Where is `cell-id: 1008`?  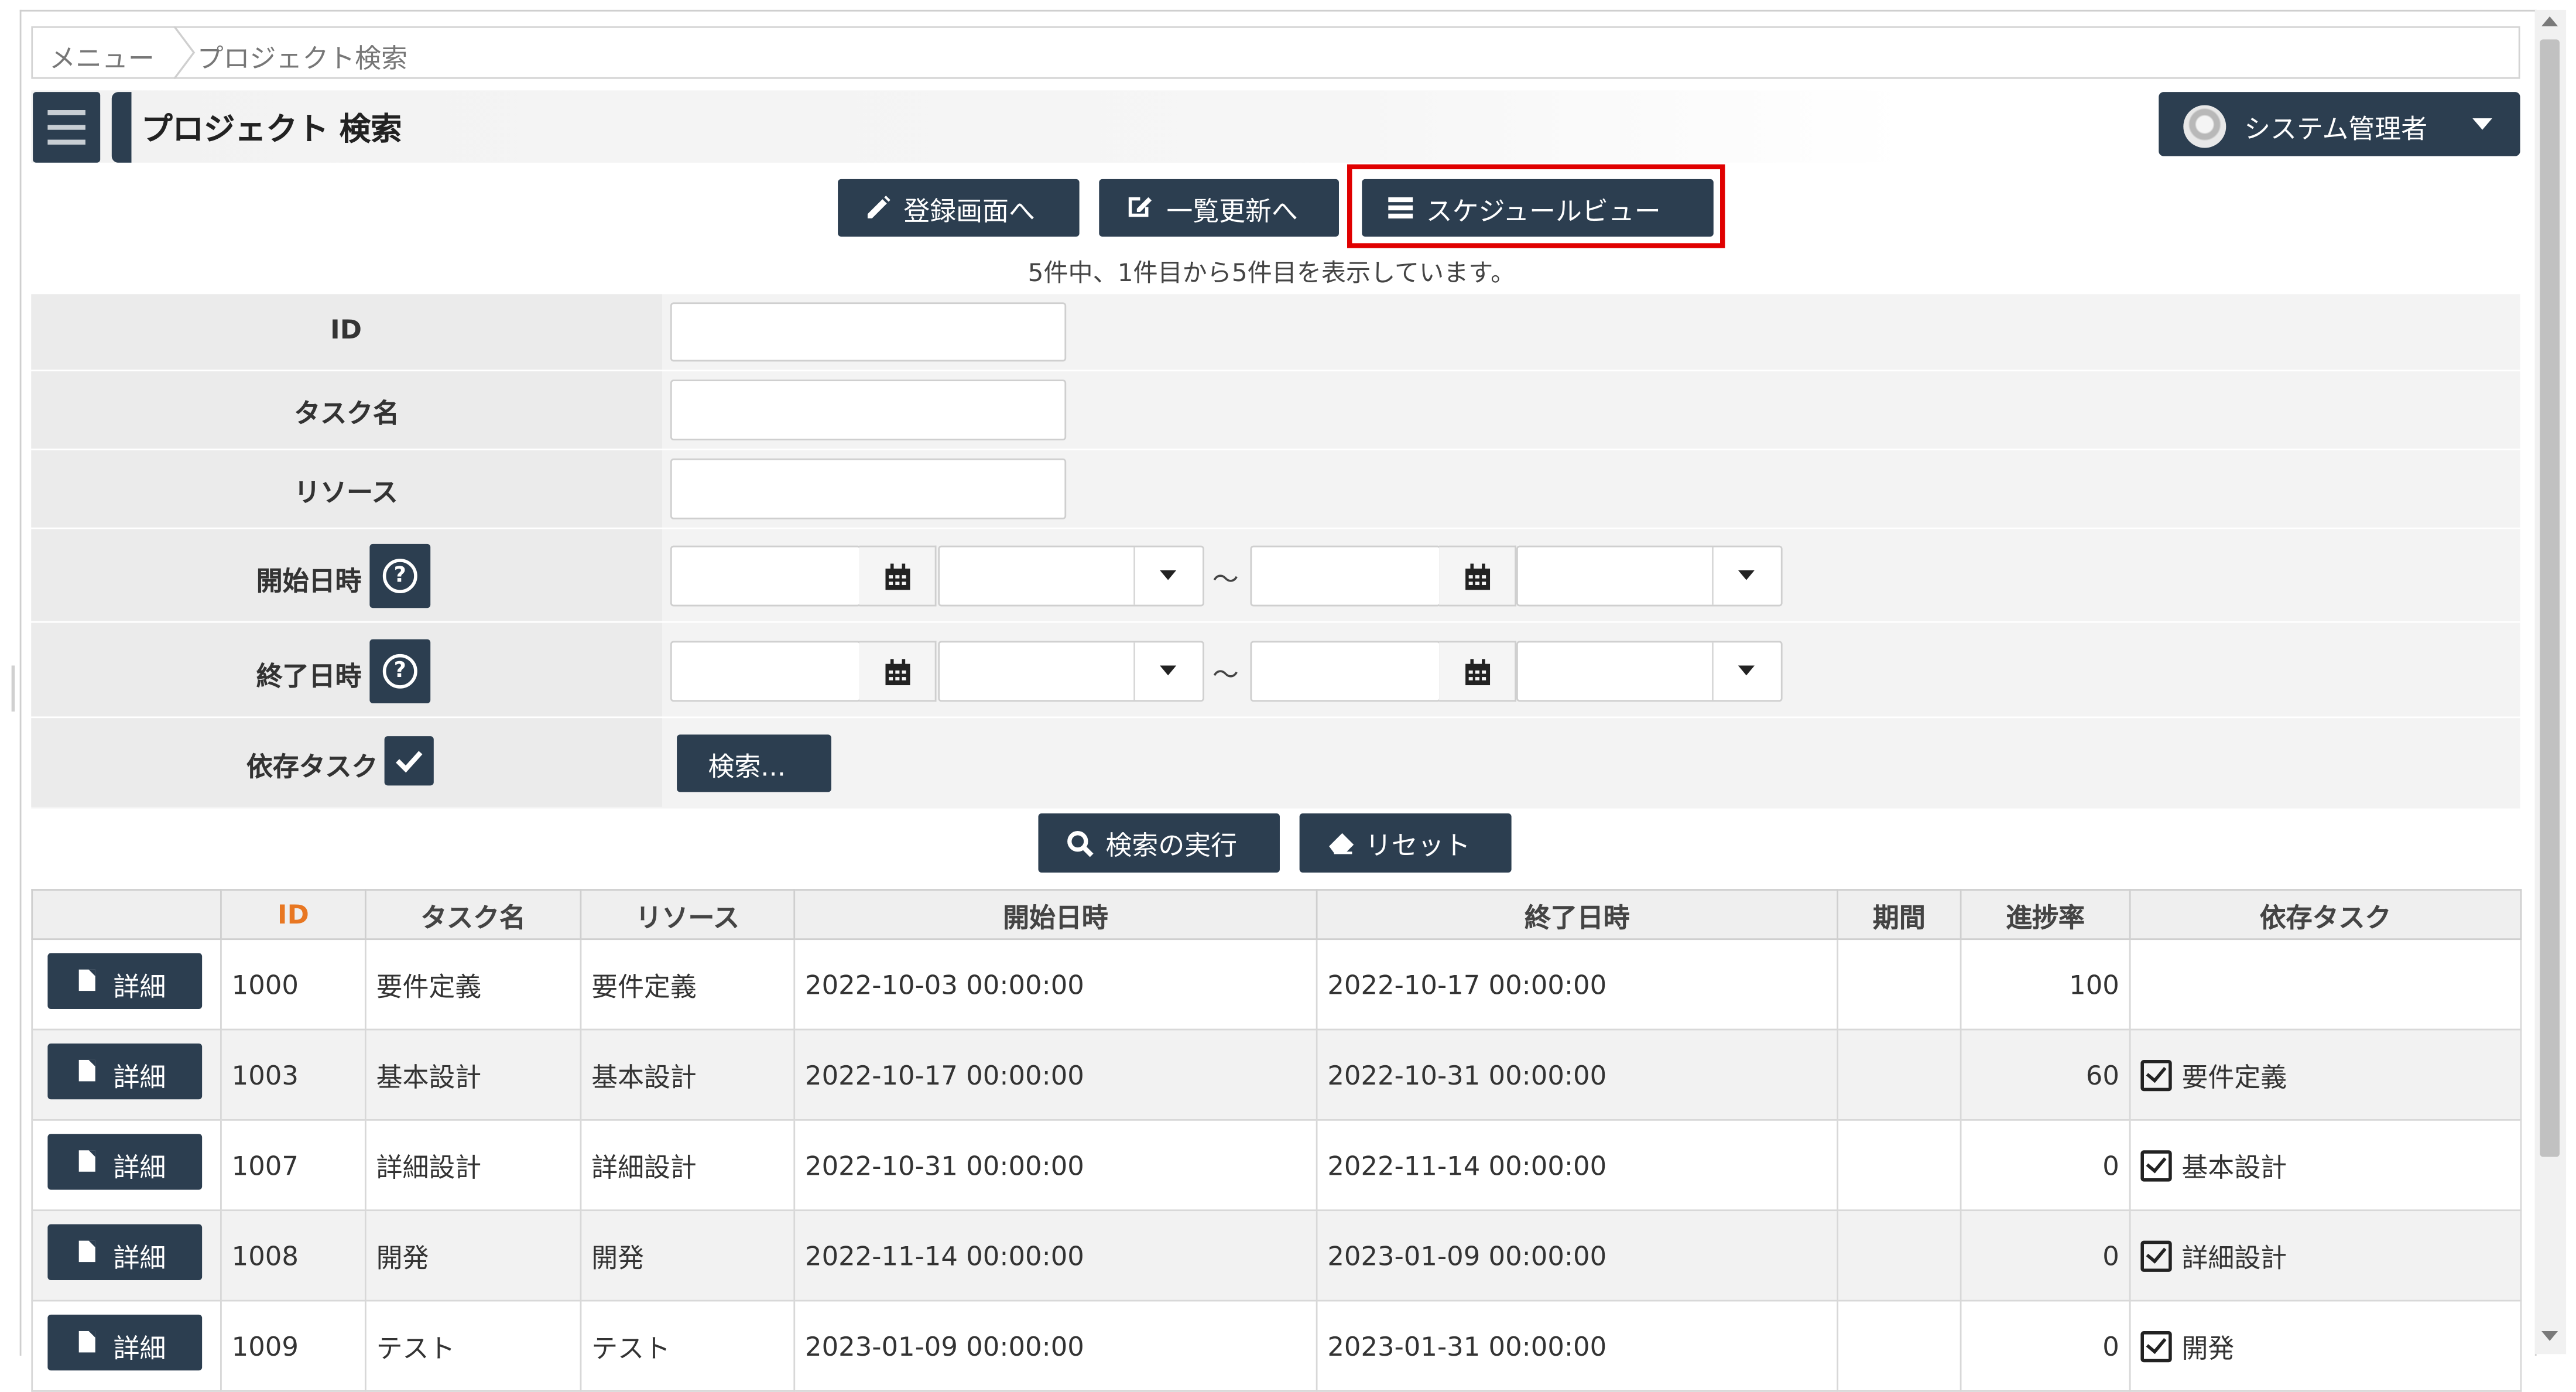 cell-id: 1008 is located at coordinates (293, 1255).